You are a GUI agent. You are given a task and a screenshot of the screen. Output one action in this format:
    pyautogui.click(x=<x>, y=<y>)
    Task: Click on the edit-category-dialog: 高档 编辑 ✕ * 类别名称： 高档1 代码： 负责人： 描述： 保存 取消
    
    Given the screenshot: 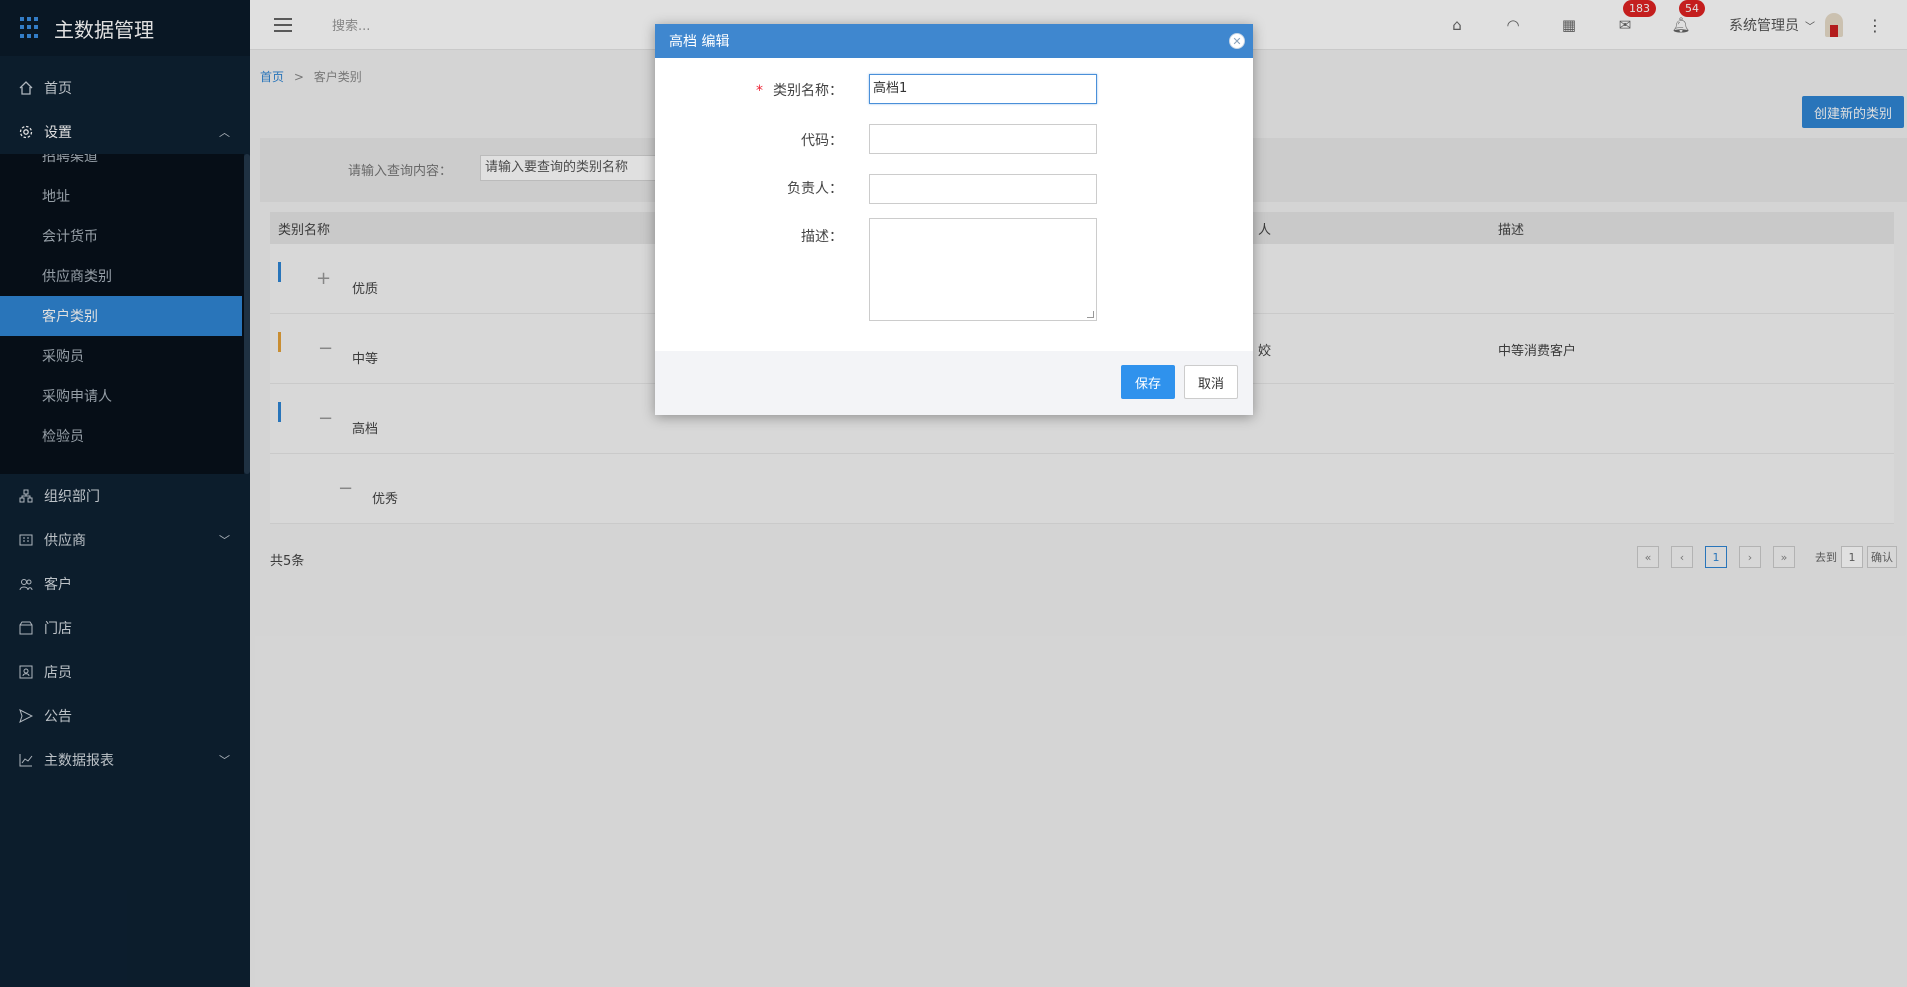 What is the action you would take?
    pyautogui.click(x=954, y=219)
    